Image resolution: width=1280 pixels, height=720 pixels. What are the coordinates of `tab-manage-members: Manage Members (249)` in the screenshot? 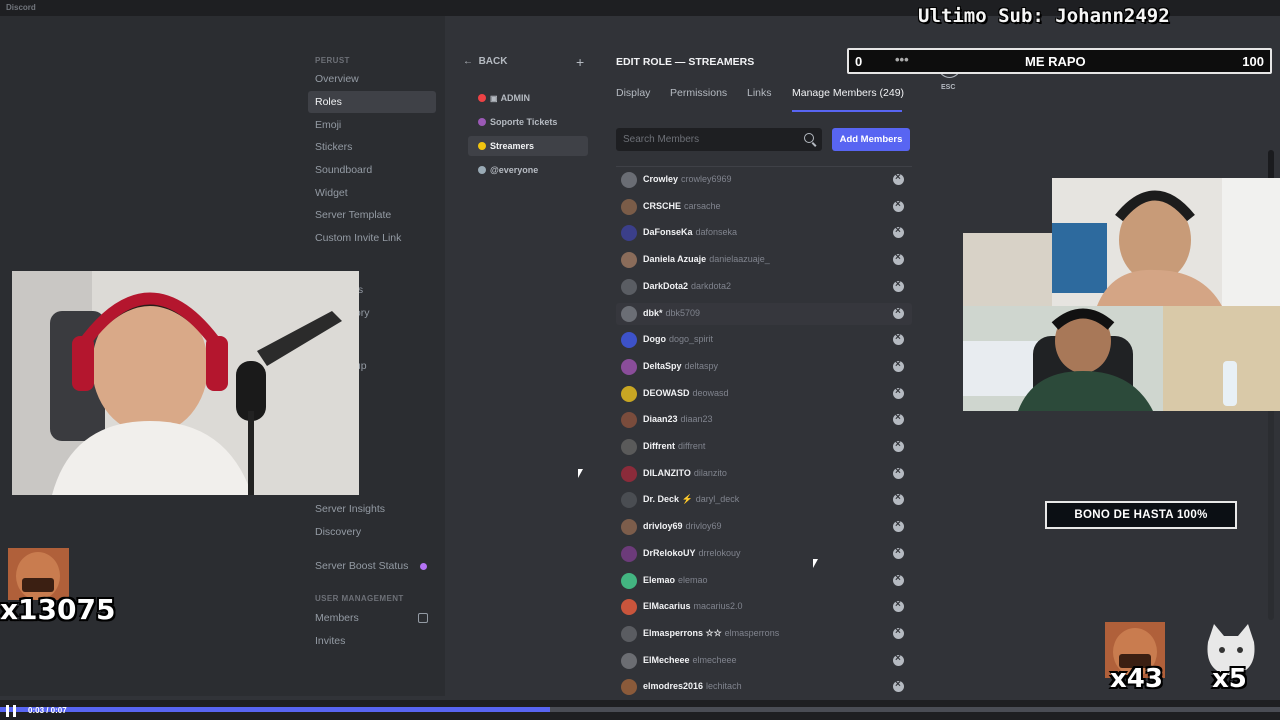 It's located at (848, 93).